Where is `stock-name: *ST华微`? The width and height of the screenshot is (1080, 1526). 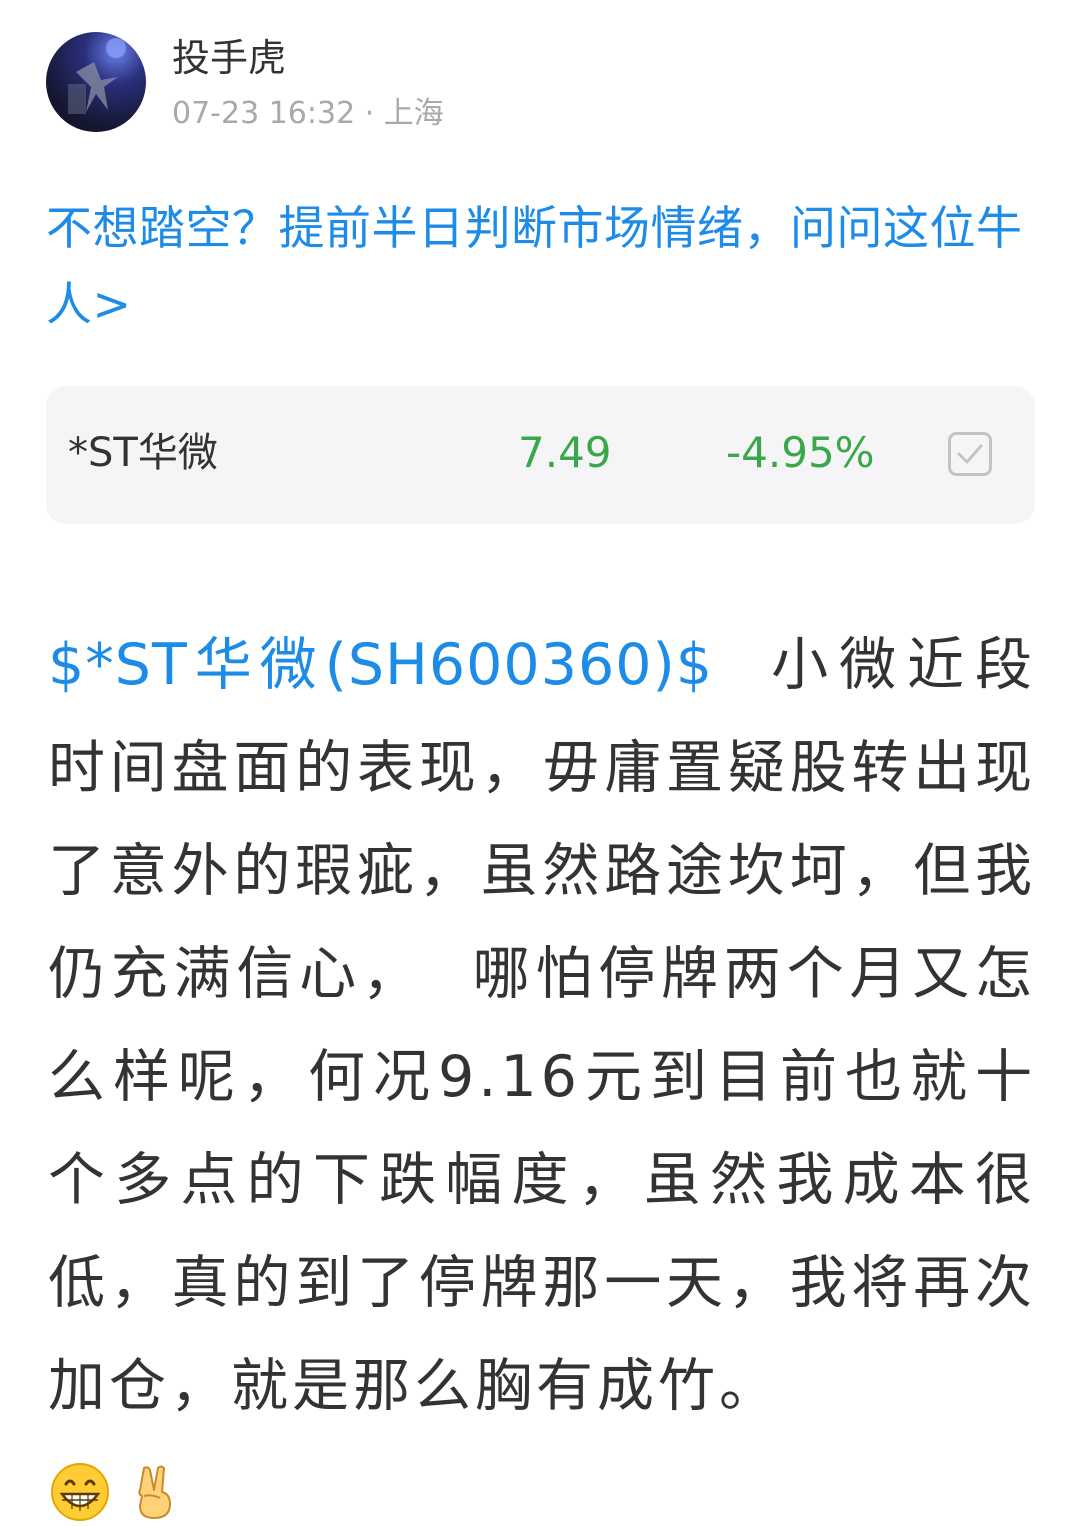
stock-name: *ST华微 is located at coordinates (143, 453).